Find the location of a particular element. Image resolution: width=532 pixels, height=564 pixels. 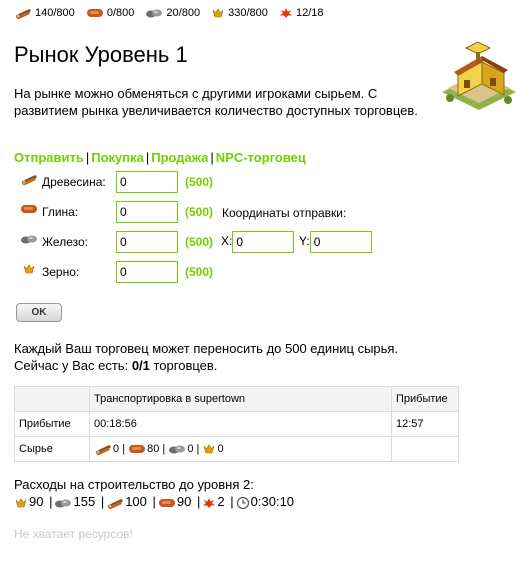

resource-bar: 140/800 0/800 20/800 330/800 12/18 is located at coordinates (173, 13).